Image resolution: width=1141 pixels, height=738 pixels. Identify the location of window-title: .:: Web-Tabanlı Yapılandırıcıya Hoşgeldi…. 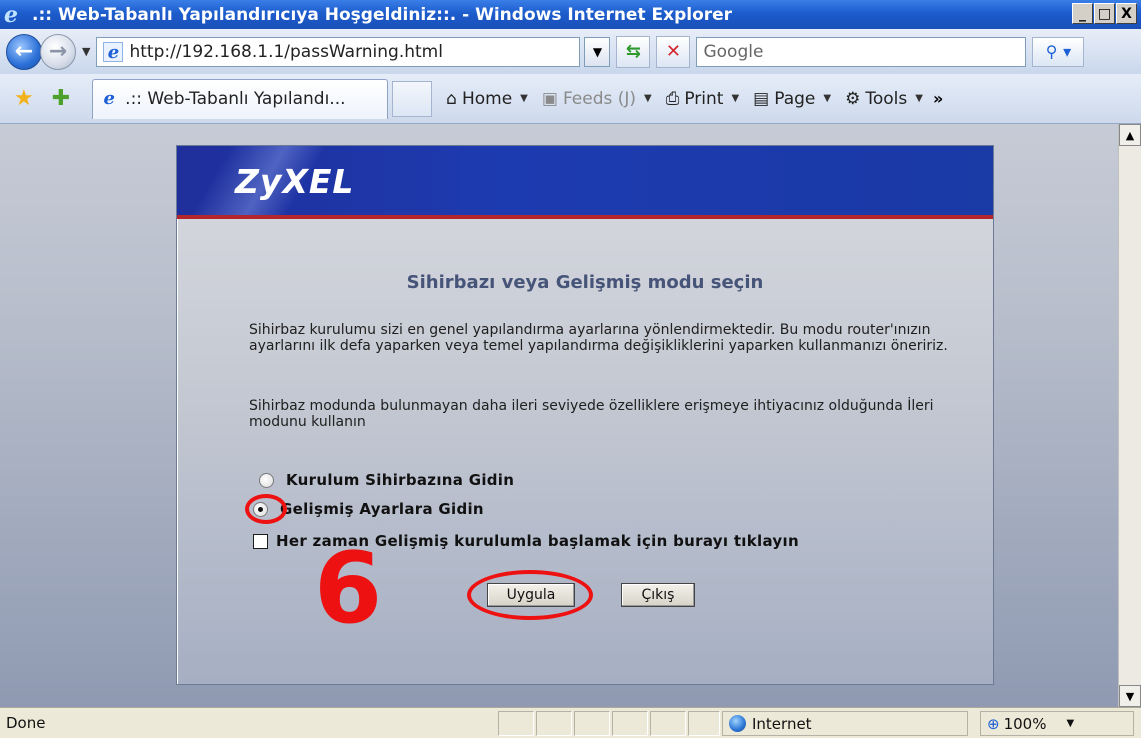
(382, 14).